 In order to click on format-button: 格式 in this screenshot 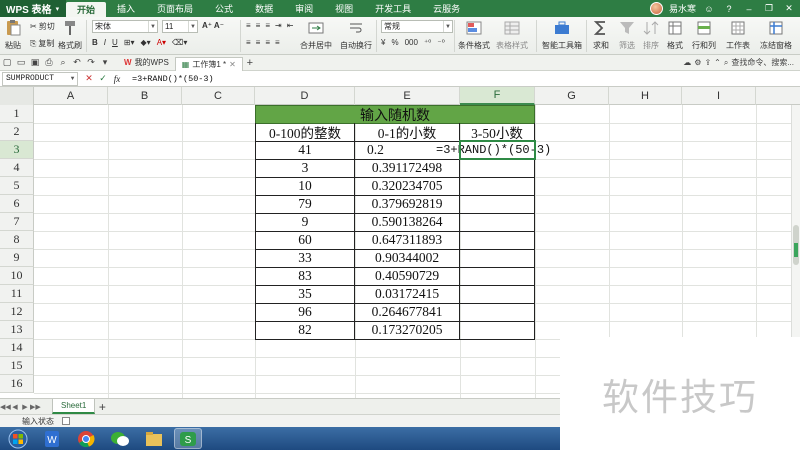, I will do `click(675, 35)`.